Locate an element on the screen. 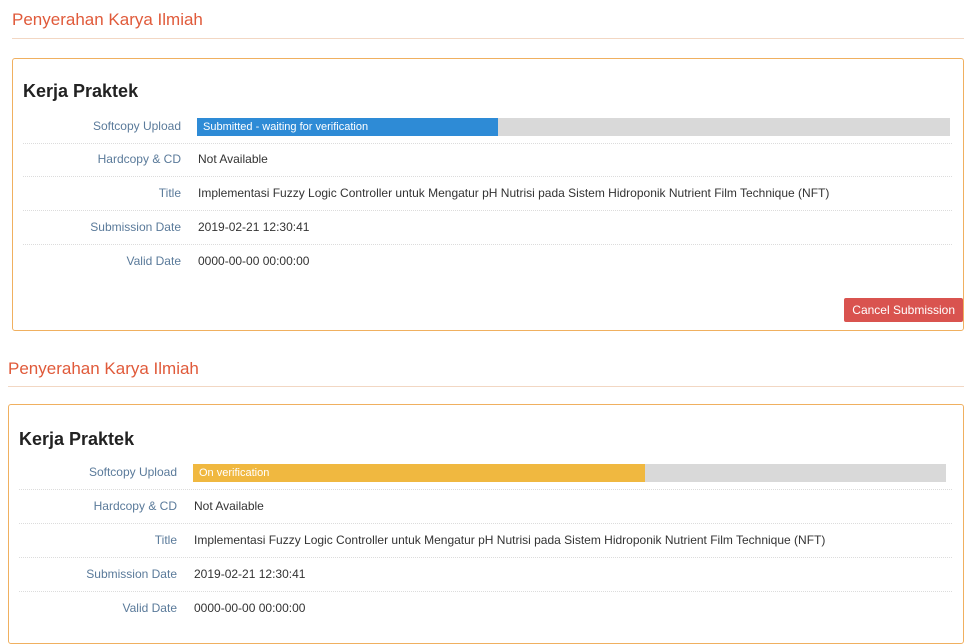 The image size is (964, 644). softcopy-progress-bar: On verification is located at coordinates (569, 473).